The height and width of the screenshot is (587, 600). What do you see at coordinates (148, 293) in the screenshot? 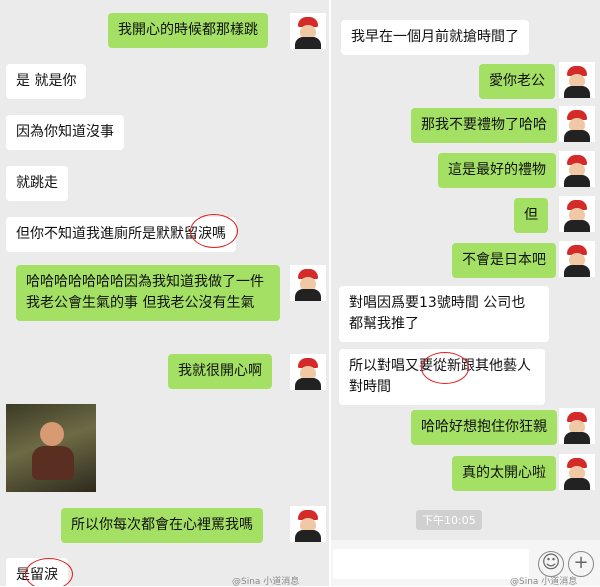
I see `message-bubble: 哈哈哈哈哈哈哈因為我知道我做了一件我老公會生氣的事 但我老公沒有生氣` at bounding box center [148, 293].